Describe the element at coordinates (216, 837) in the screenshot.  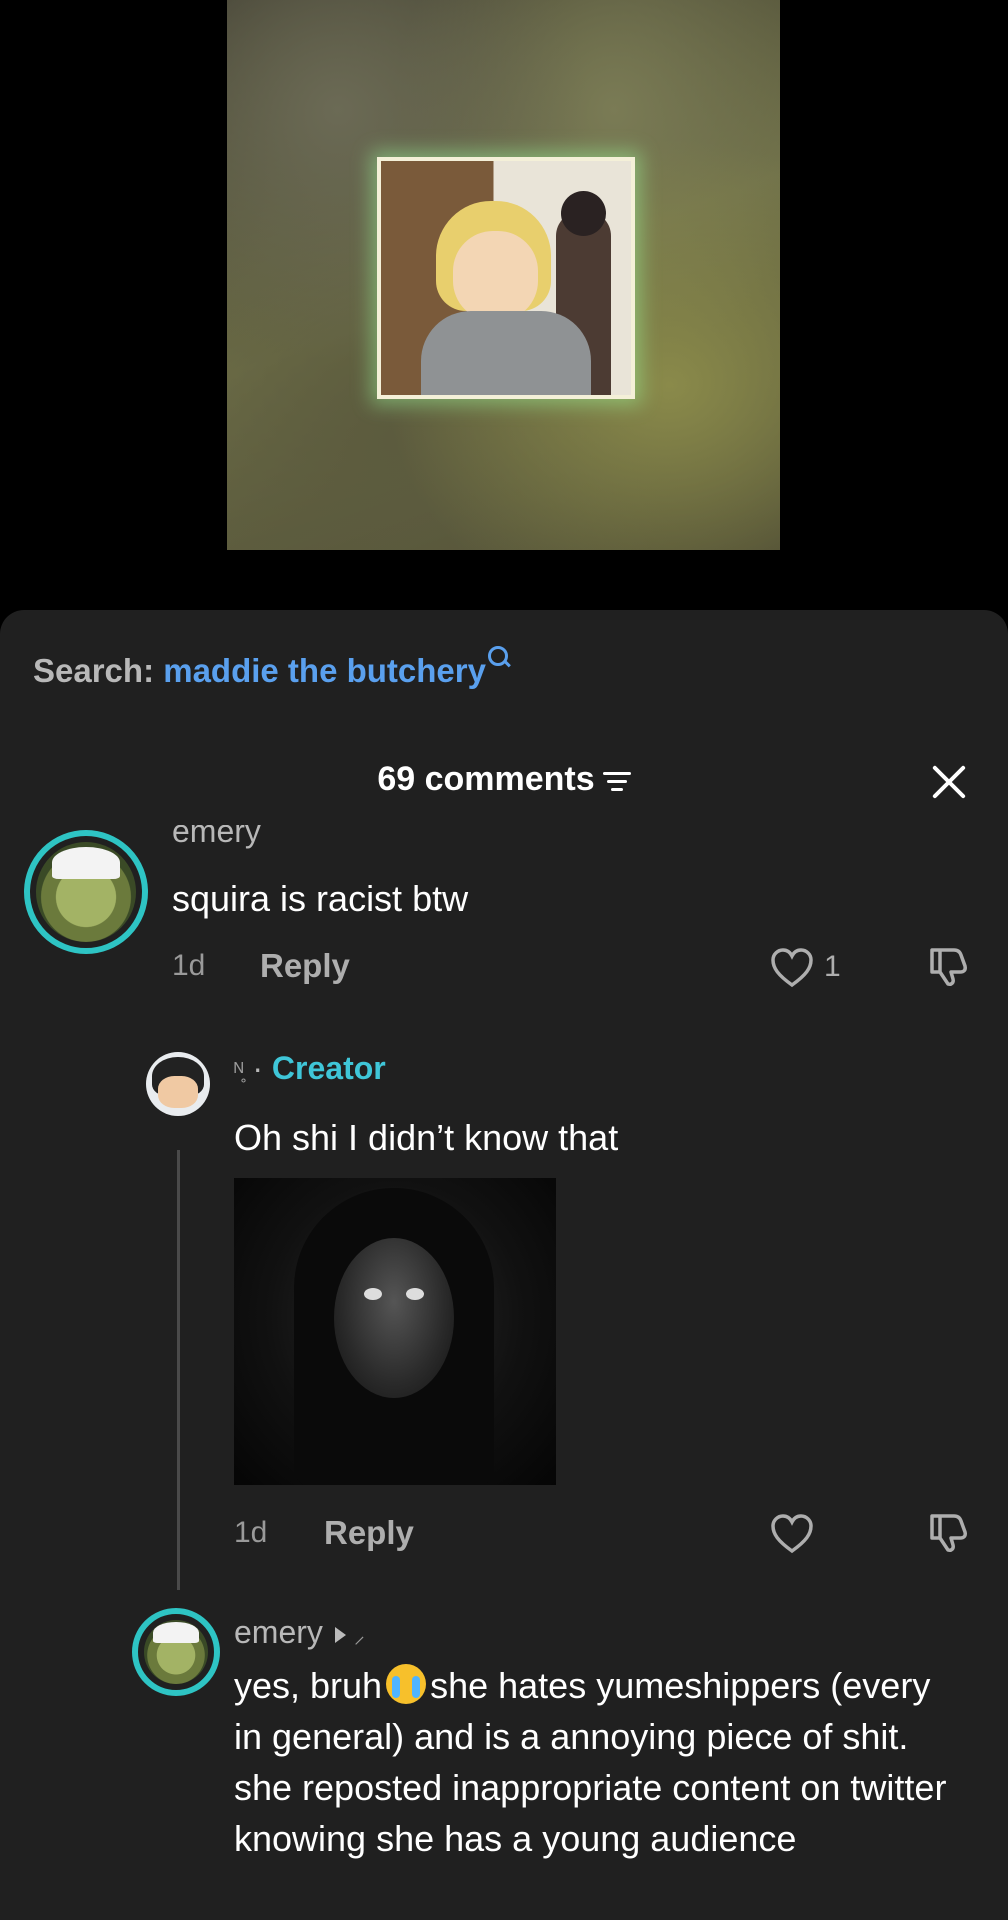
I see `comment-username: emery` at that location.